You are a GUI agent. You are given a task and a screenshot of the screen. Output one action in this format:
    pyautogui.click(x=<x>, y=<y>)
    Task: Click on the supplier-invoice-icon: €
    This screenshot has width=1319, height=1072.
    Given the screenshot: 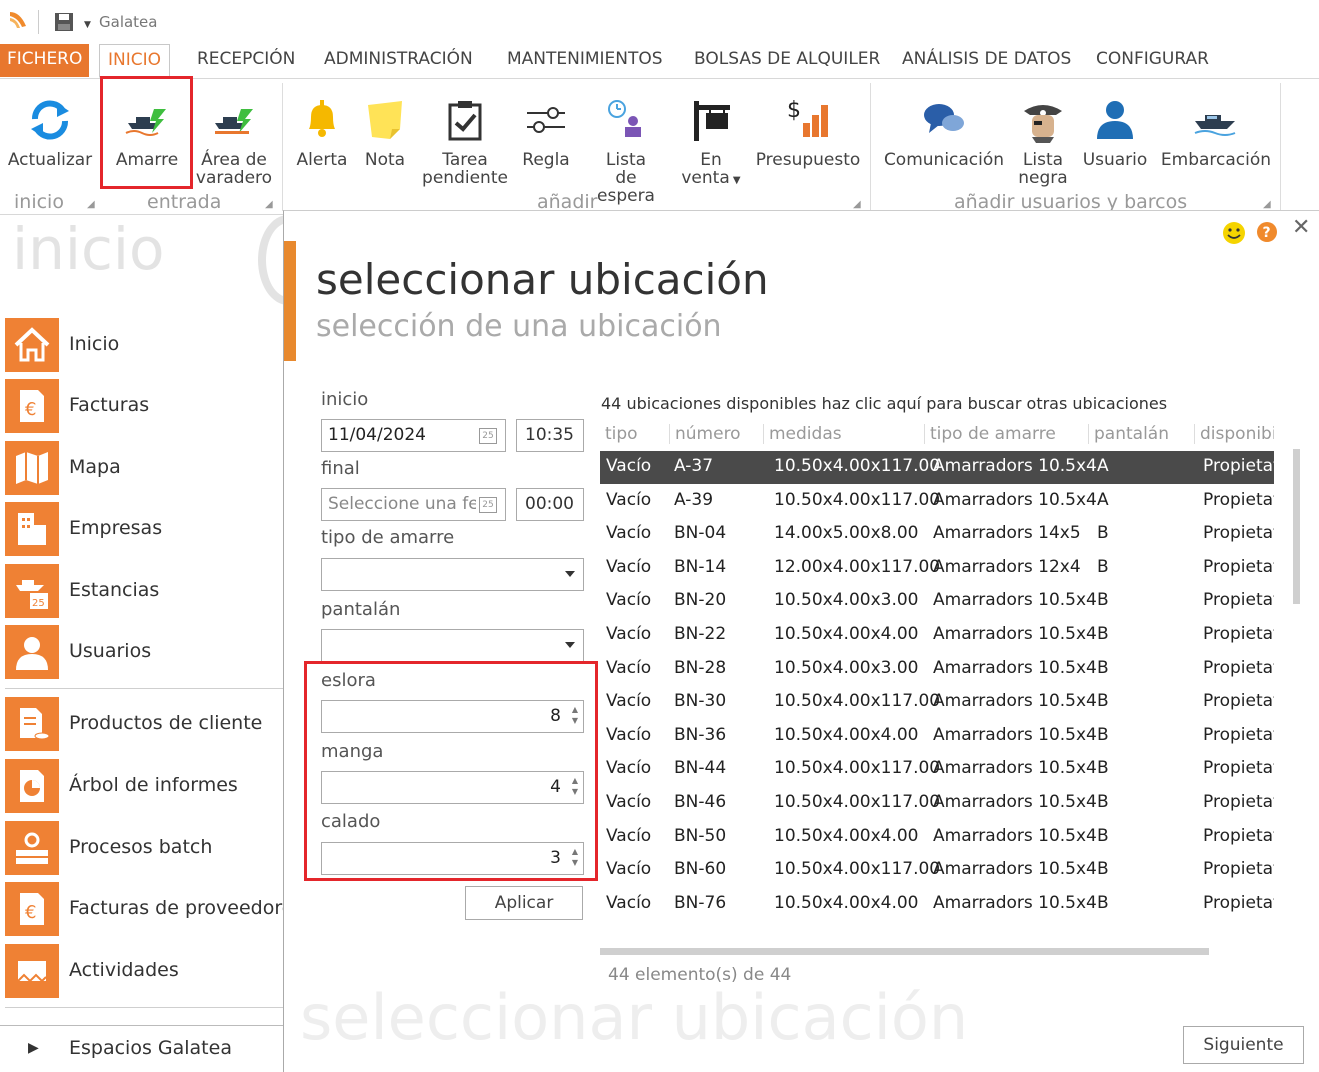 What is the action you would take?
    pyautogui.click(x=32, y=909)
    